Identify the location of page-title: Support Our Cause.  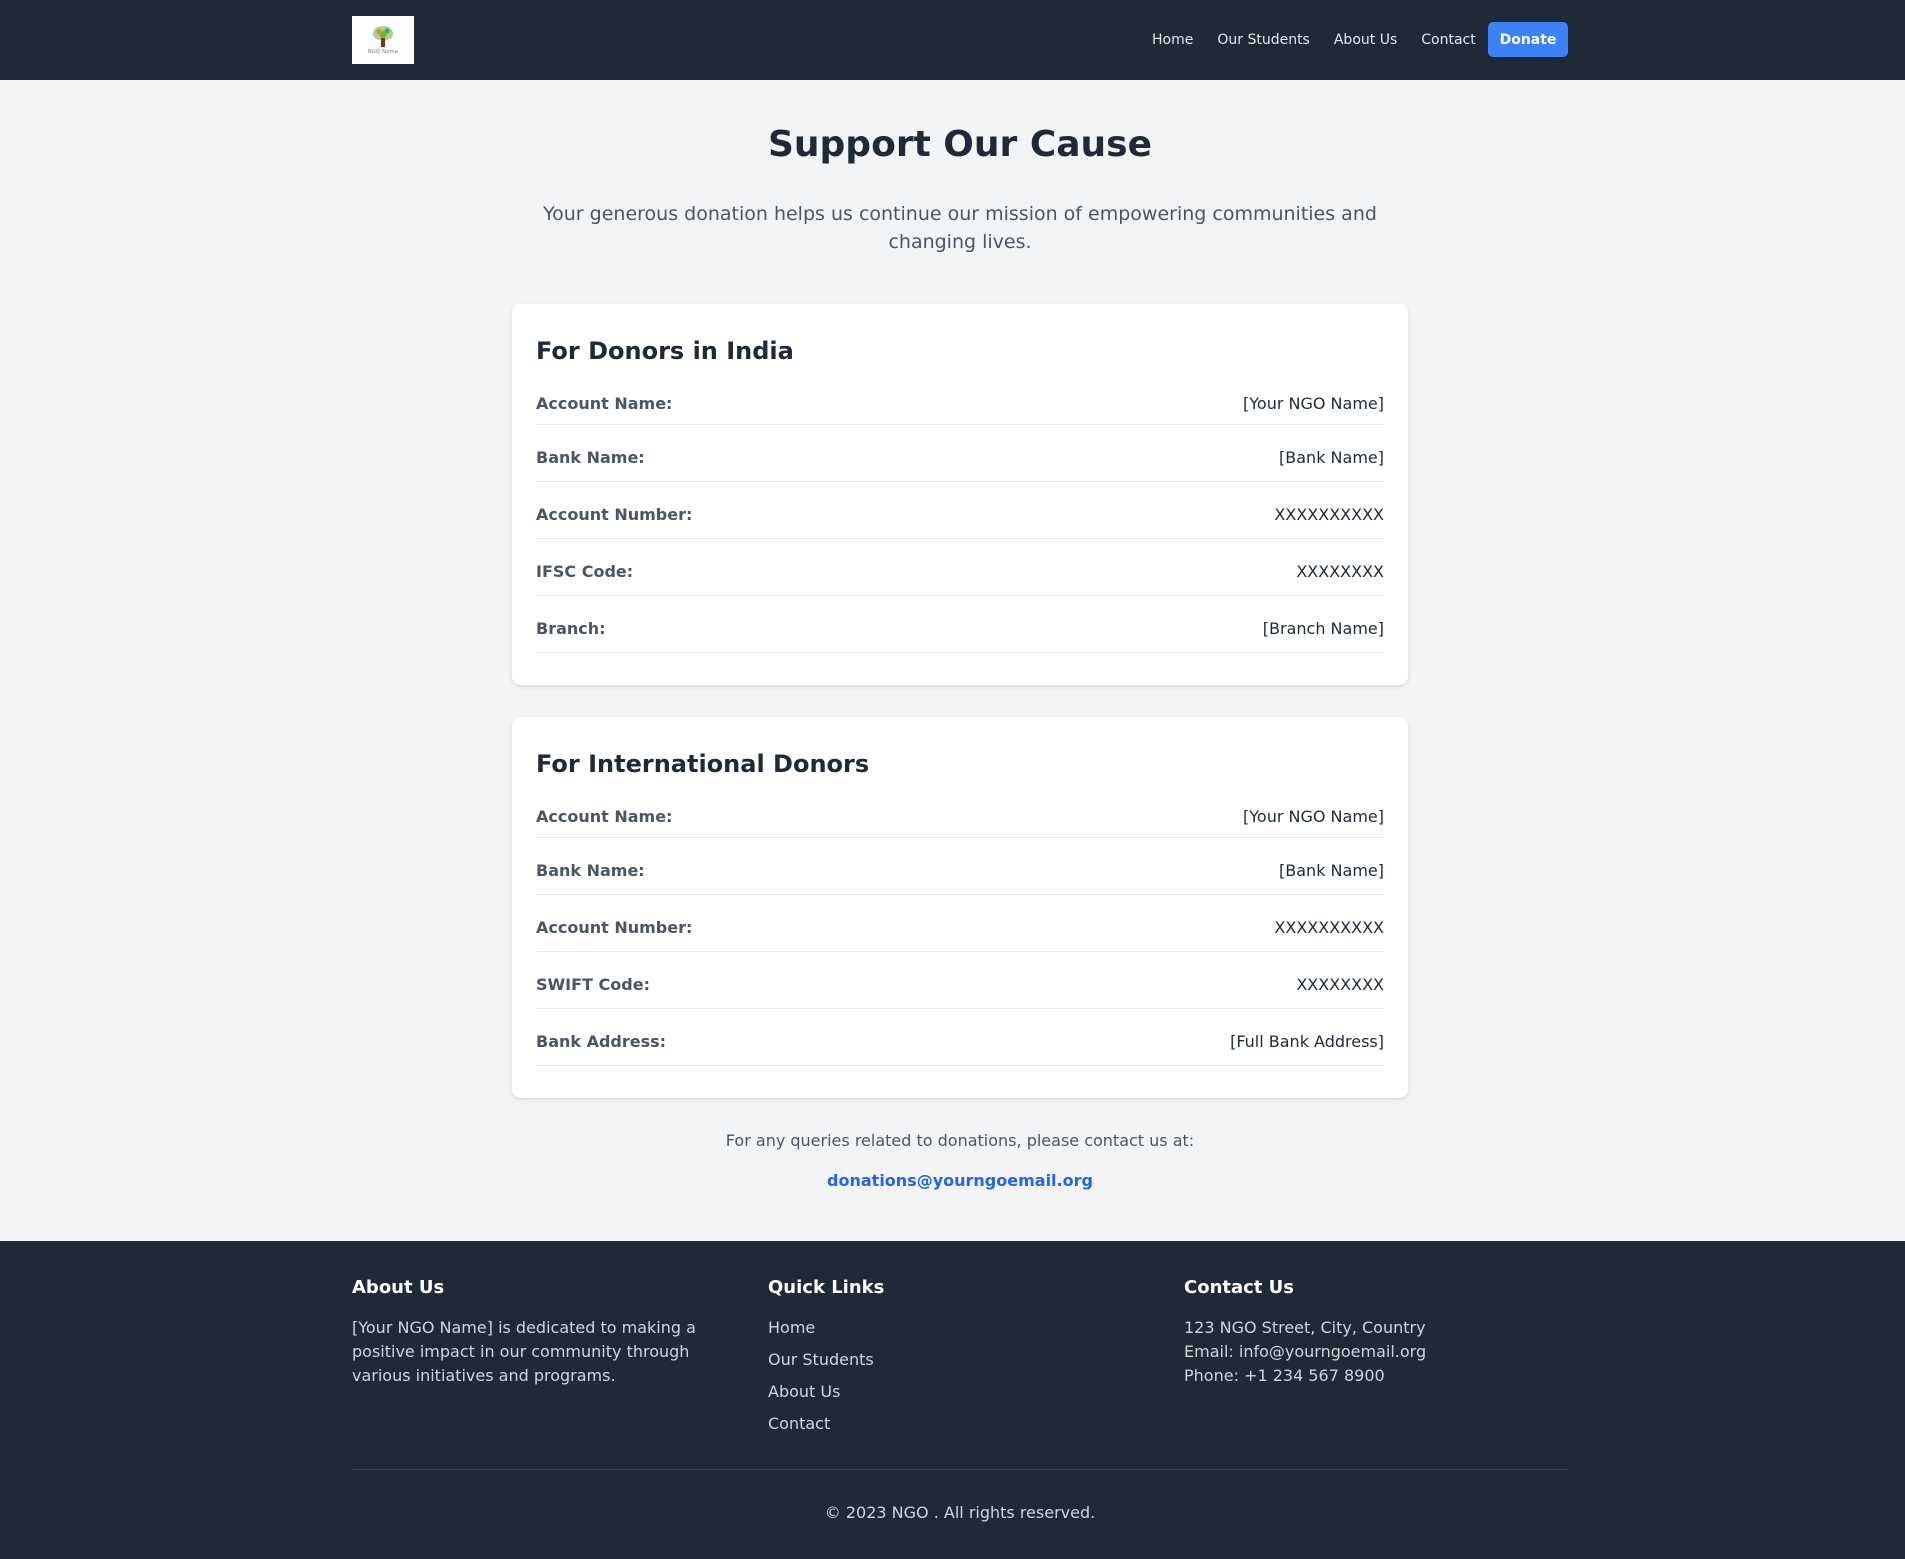
(960, 144).